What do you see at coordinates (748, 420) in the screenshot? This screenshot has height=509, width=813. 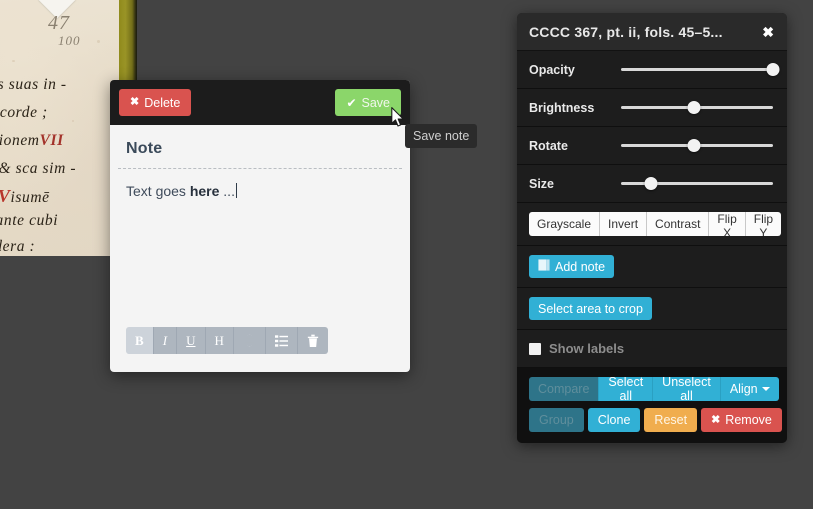 I see `remove-label: Remove` at bounding box center [748, 420].